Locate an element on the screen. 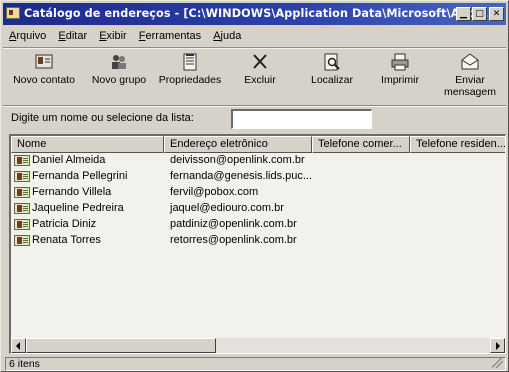  contact-email: retorres@openlink.com.br is located at coordinates (233, 240).